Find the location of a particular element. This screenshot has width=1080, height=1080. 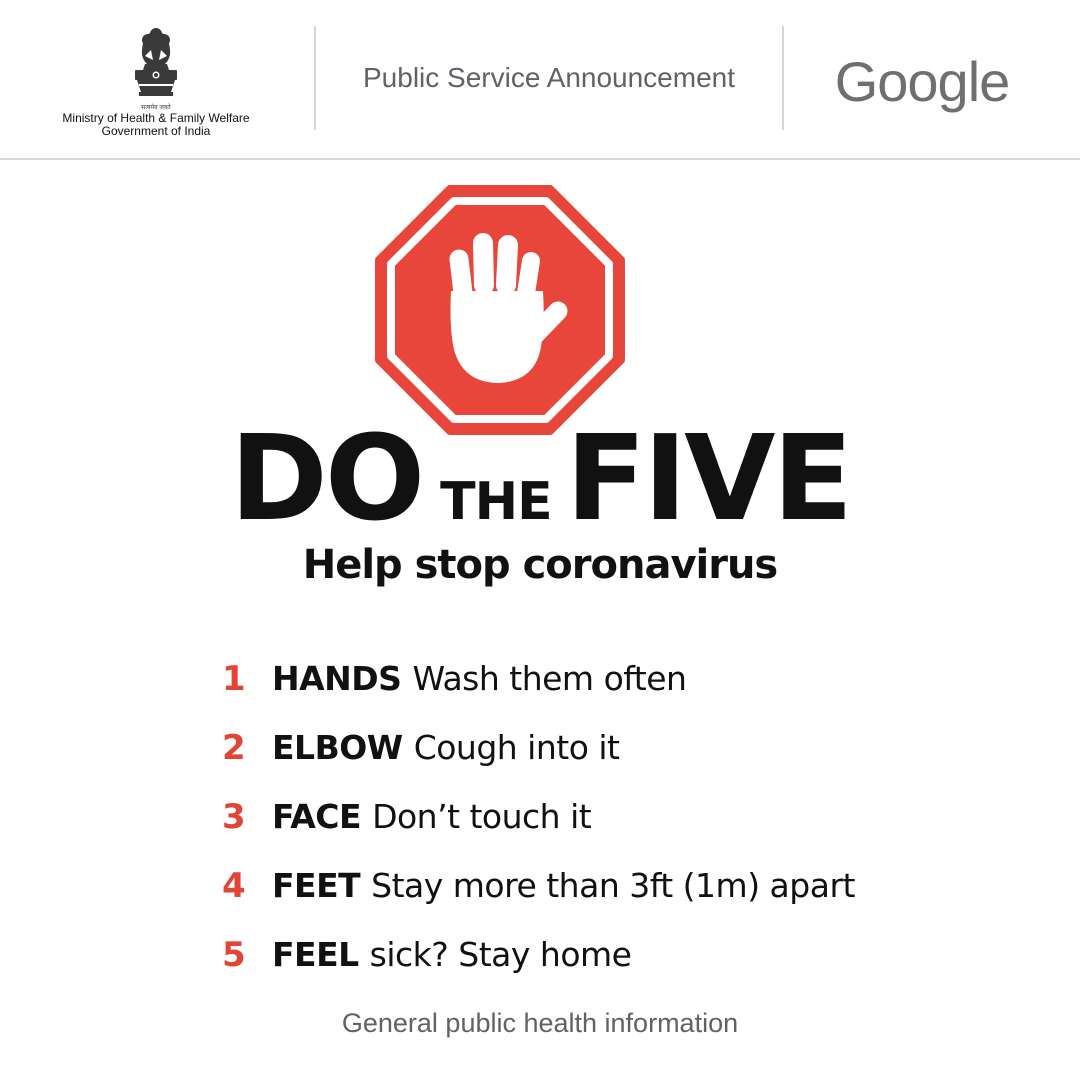

step-keyword: ELBOW is located at coordinates (337, 747).